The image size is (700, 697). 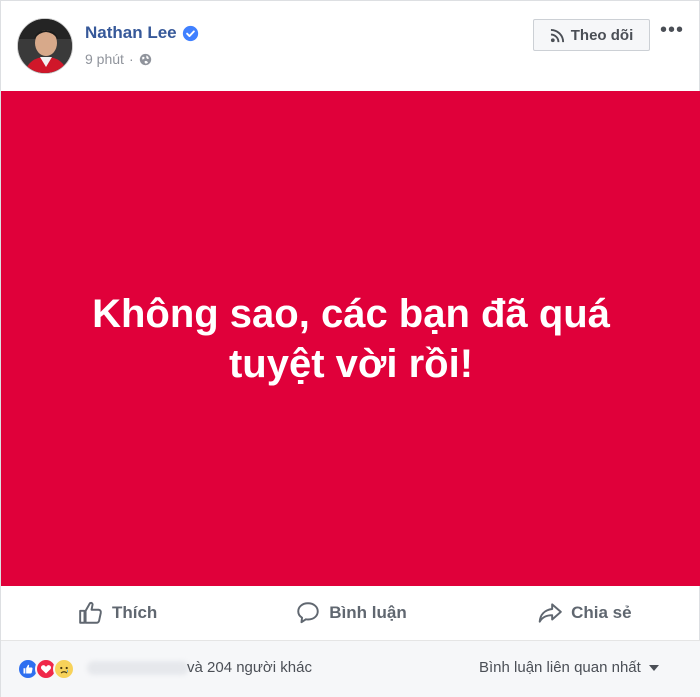 What do you see at coordinates (104, 59) in the screenshot?
I see `post-timestamp: 9 phút` at bounding box center [104, 59].